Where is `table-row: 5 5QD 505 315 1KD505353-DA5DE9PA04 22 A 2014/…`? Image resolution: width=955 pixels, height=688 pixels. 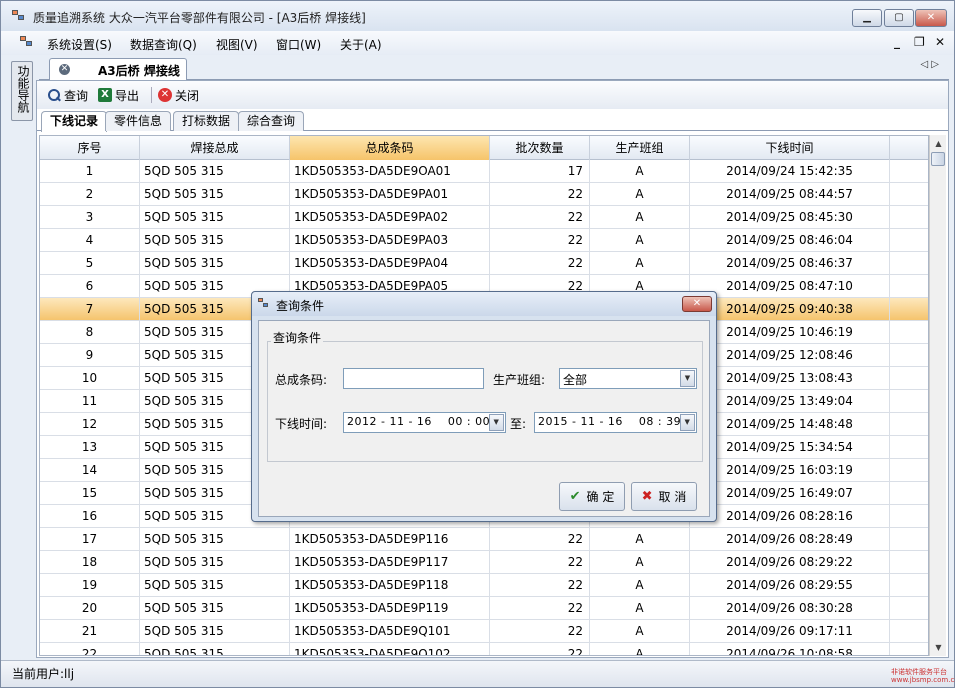
table-row: 5 5QD 505 315 1KD505353-DA5DE9PA04 22 A 2014/… is located at coordinates (484, 263).